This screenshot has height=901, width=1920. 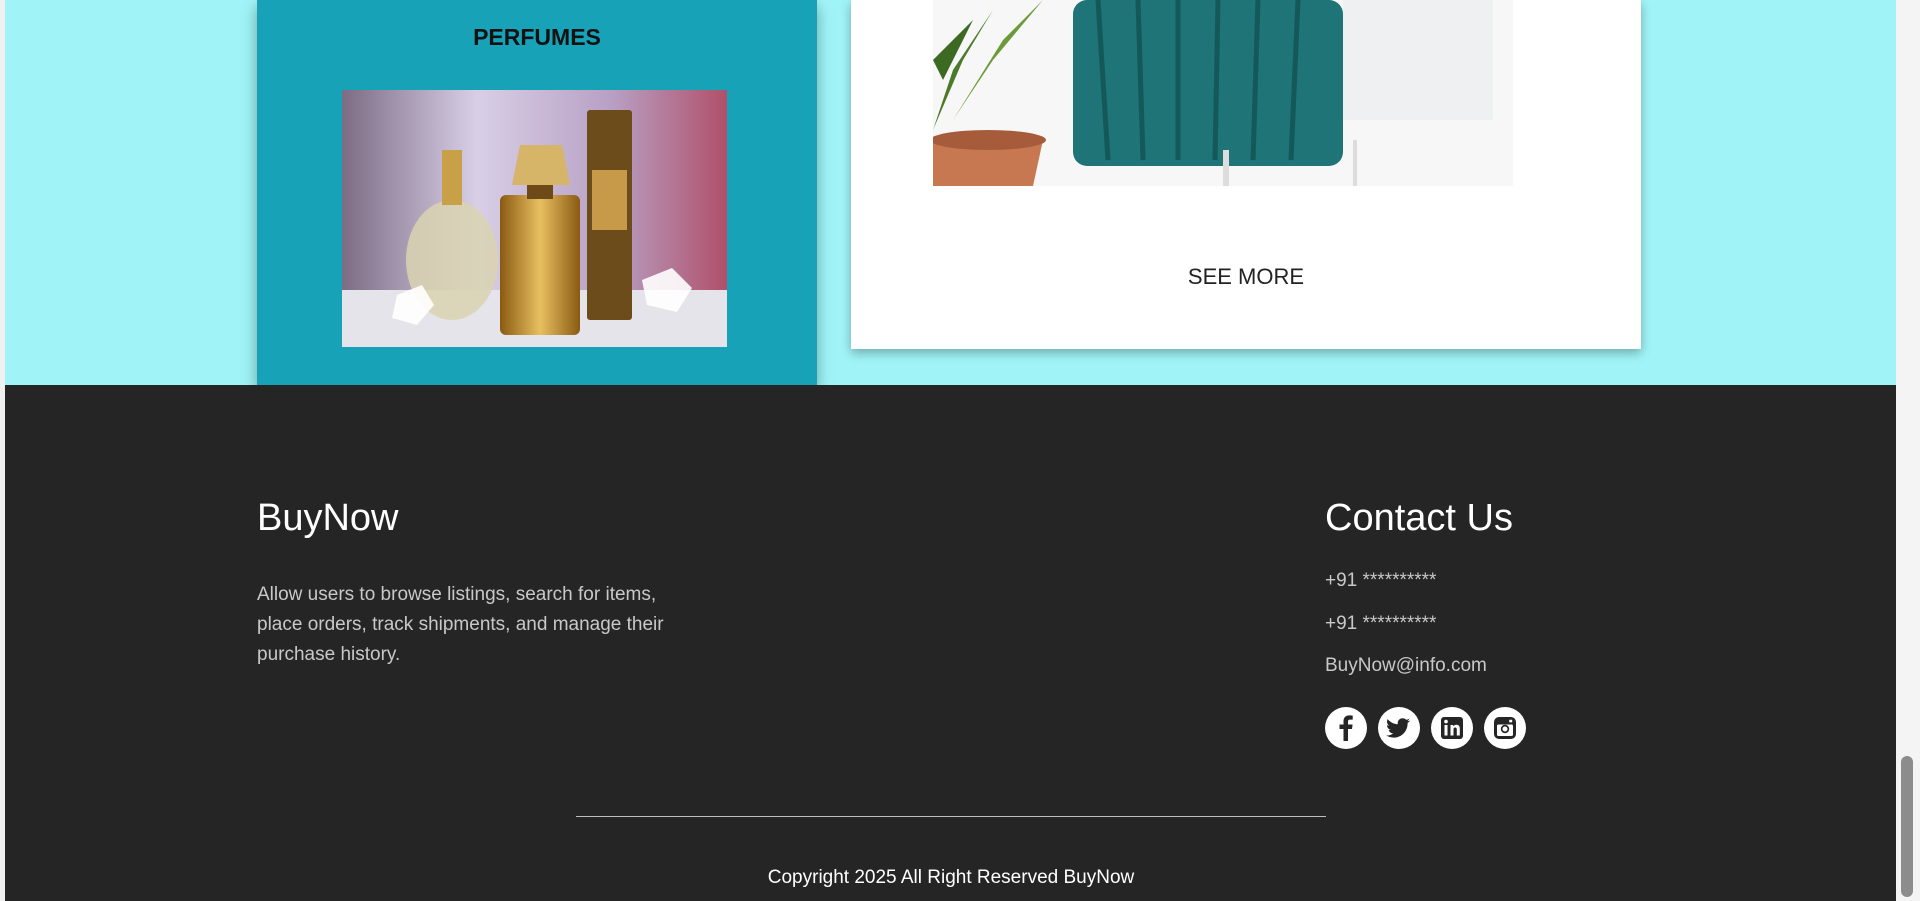 What do you see at coordinates (1381, 623) in the screenshot?
I see `phone-number-2: +91 **********` at bounding box center [1381, 623].